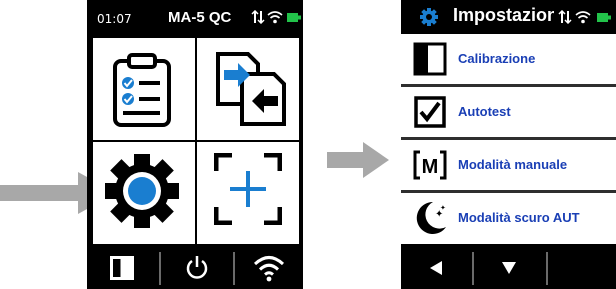 The image size is (616, 289). What do you see at coordinates (200, 17) in the screenshot?
I see `device-name: MA-5 QC` at bounding box center [200, 17].